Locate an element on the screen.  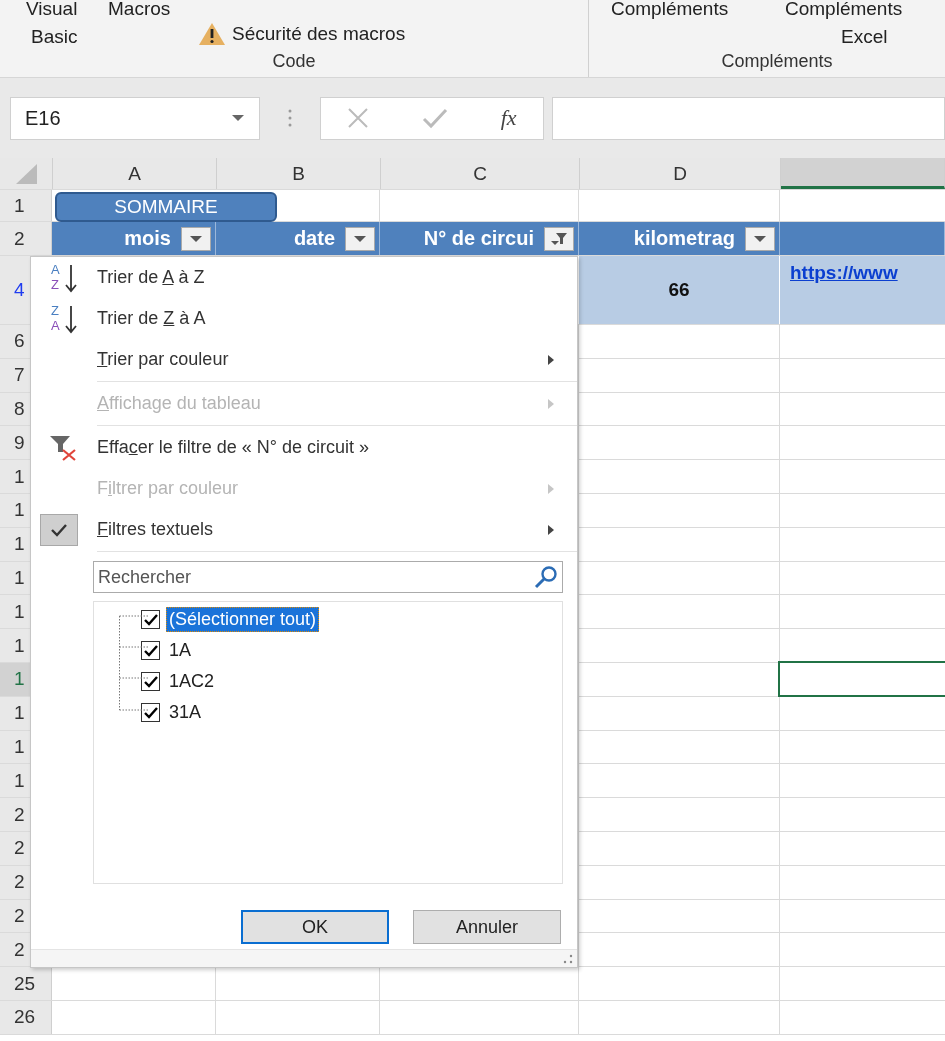
table-header-cell: mois is located at coordinates (134, 238).